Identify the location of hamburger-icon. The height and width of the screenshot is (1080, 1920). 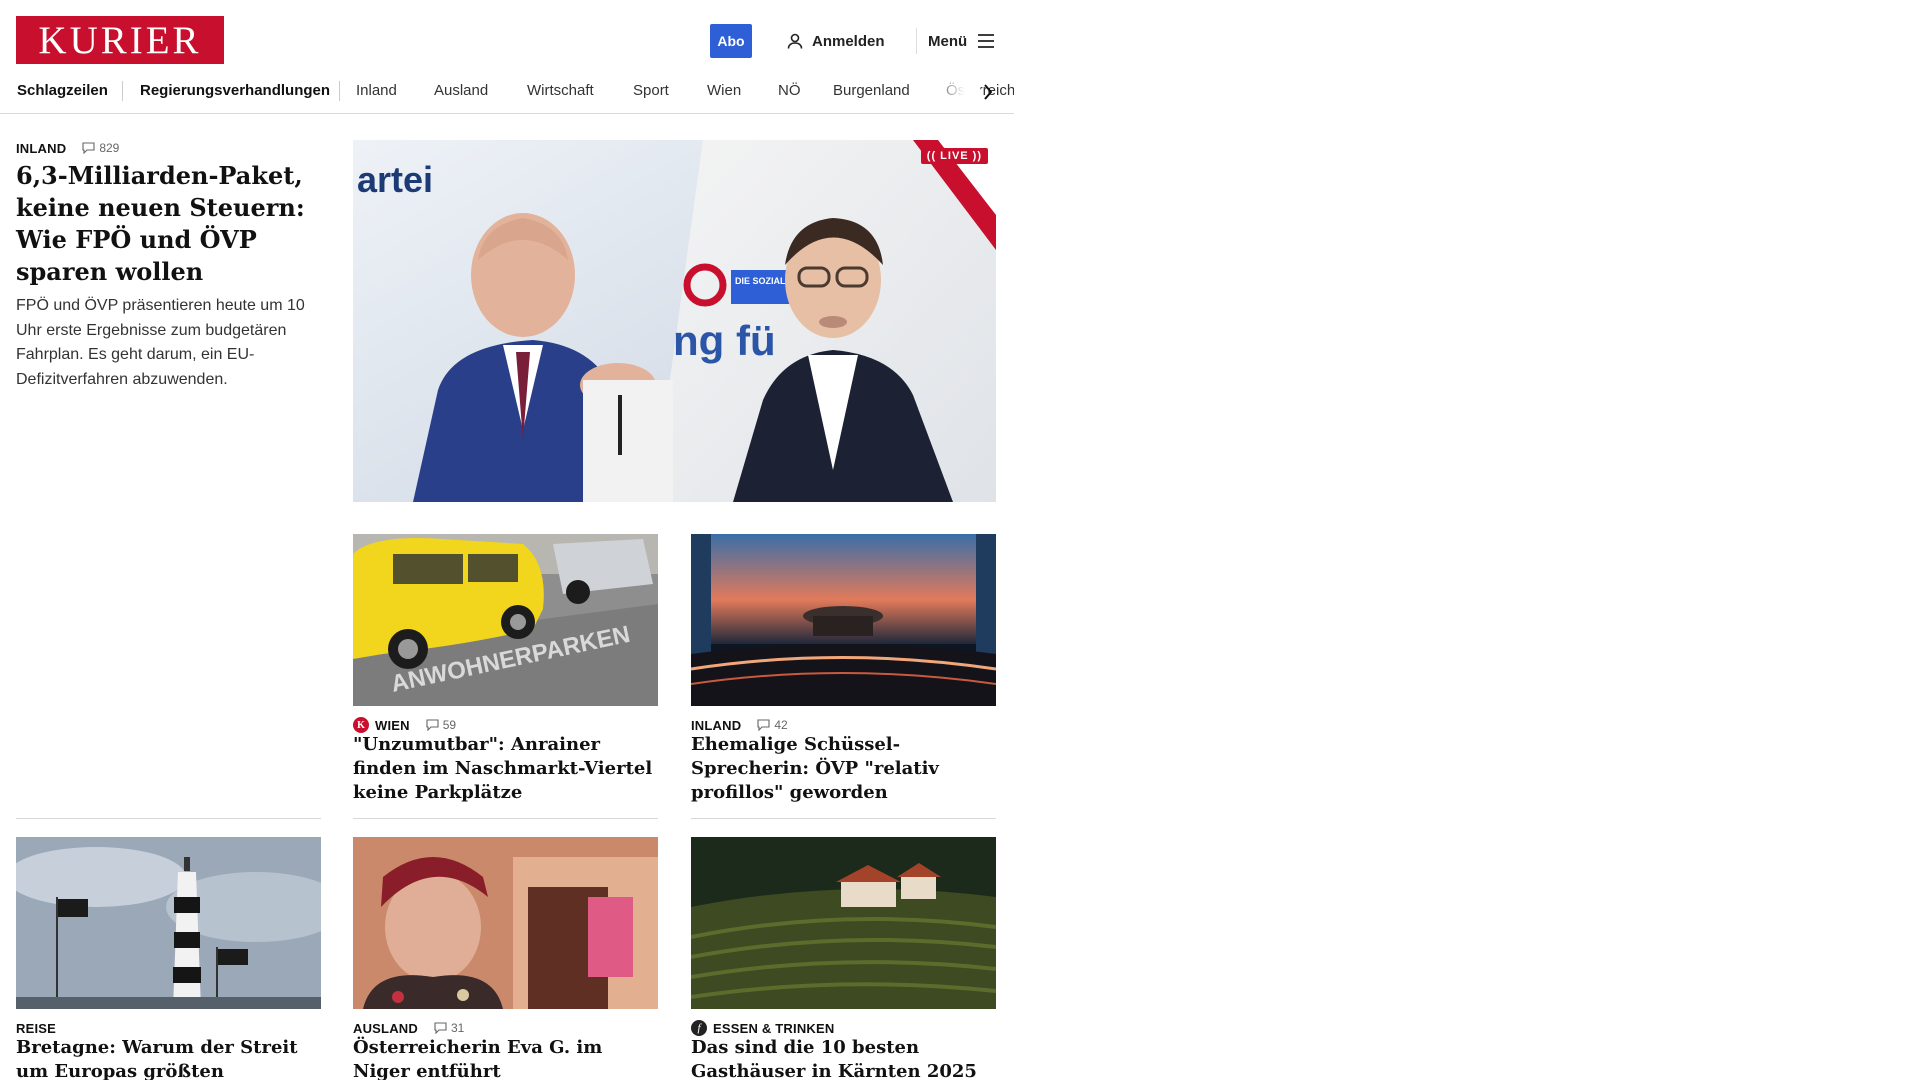
(986, 41).